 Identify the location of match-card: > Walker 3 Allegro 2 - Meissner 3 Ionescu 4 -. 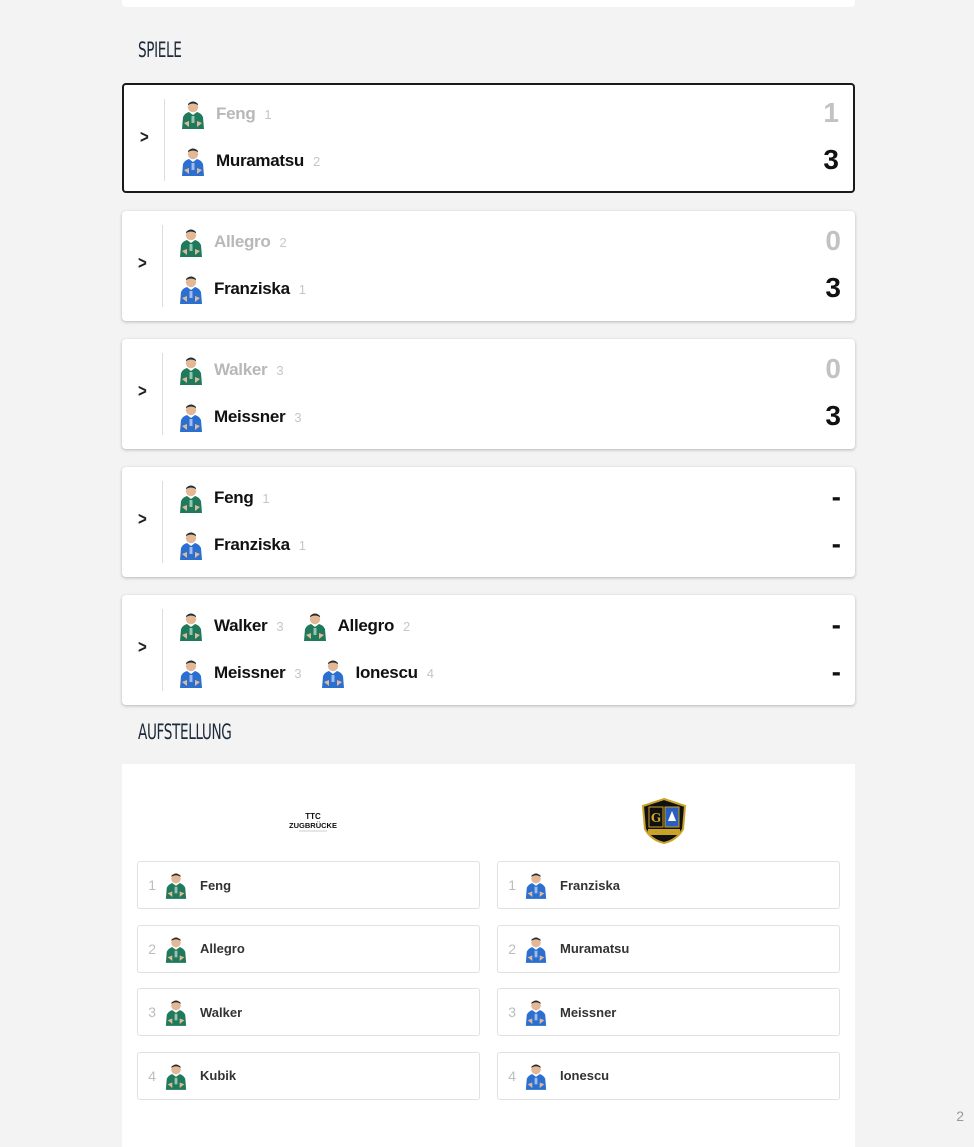
(488, 650).